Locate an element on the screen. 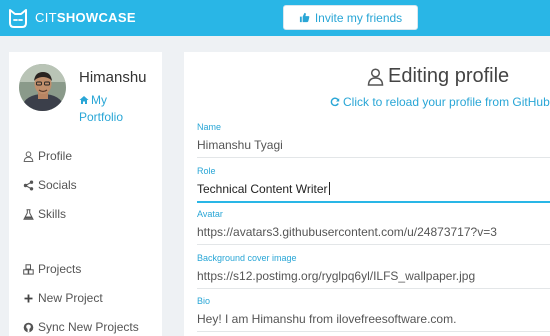 The width and height of the screenshot is (550, 336). plus-icon is located at coordinates (28, 298).